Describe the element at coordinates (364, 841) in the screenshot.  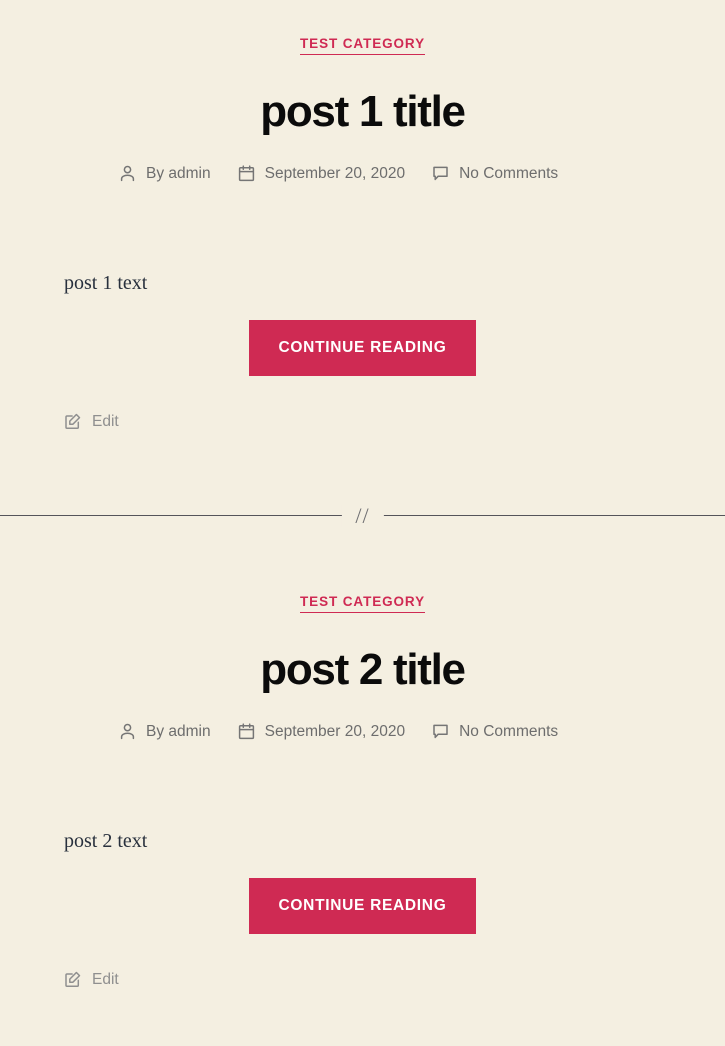
I see `entry-content: post 2 text` at that location.